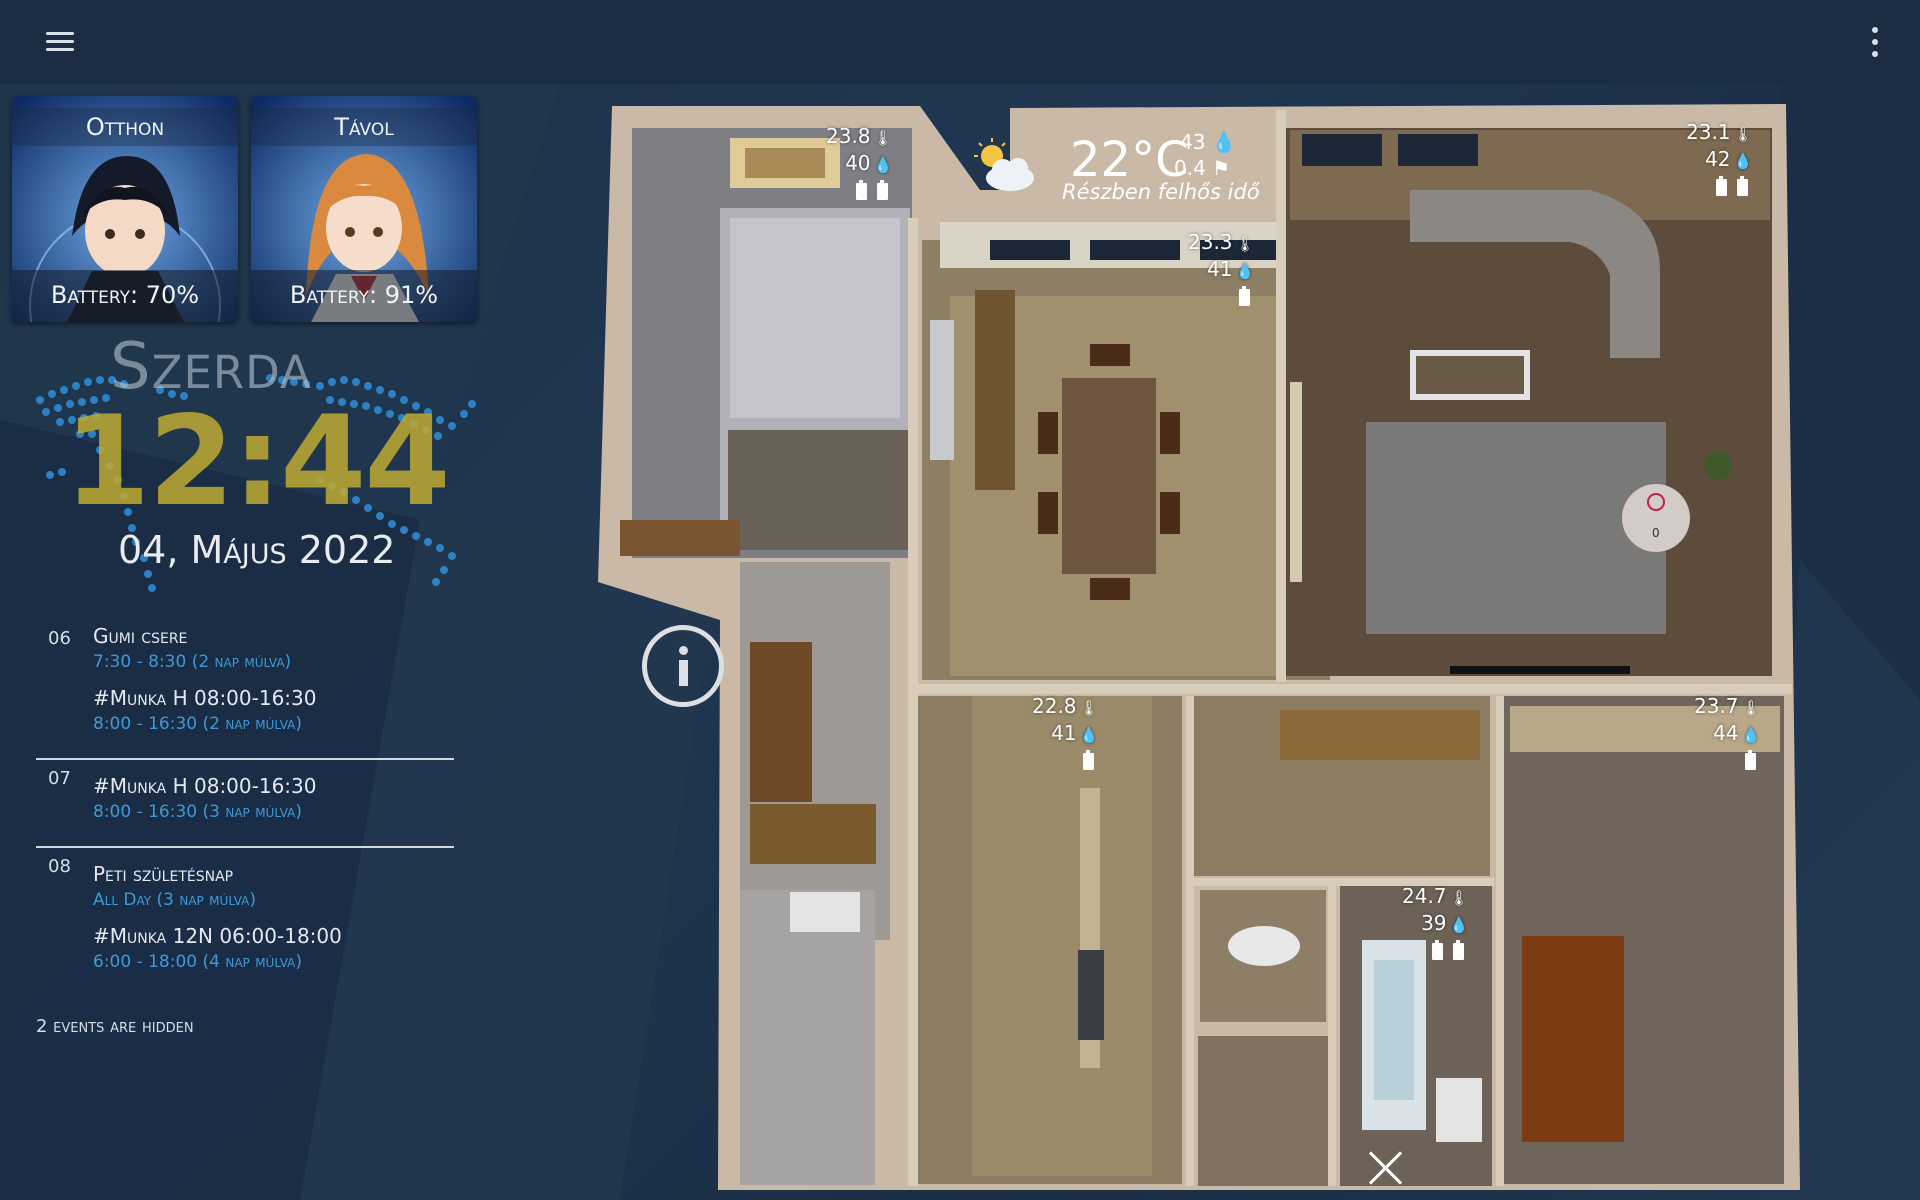 Image resolution: width=1920 pixels, height=1200 pixels. I want to click on app-bar, so click(960, 42).